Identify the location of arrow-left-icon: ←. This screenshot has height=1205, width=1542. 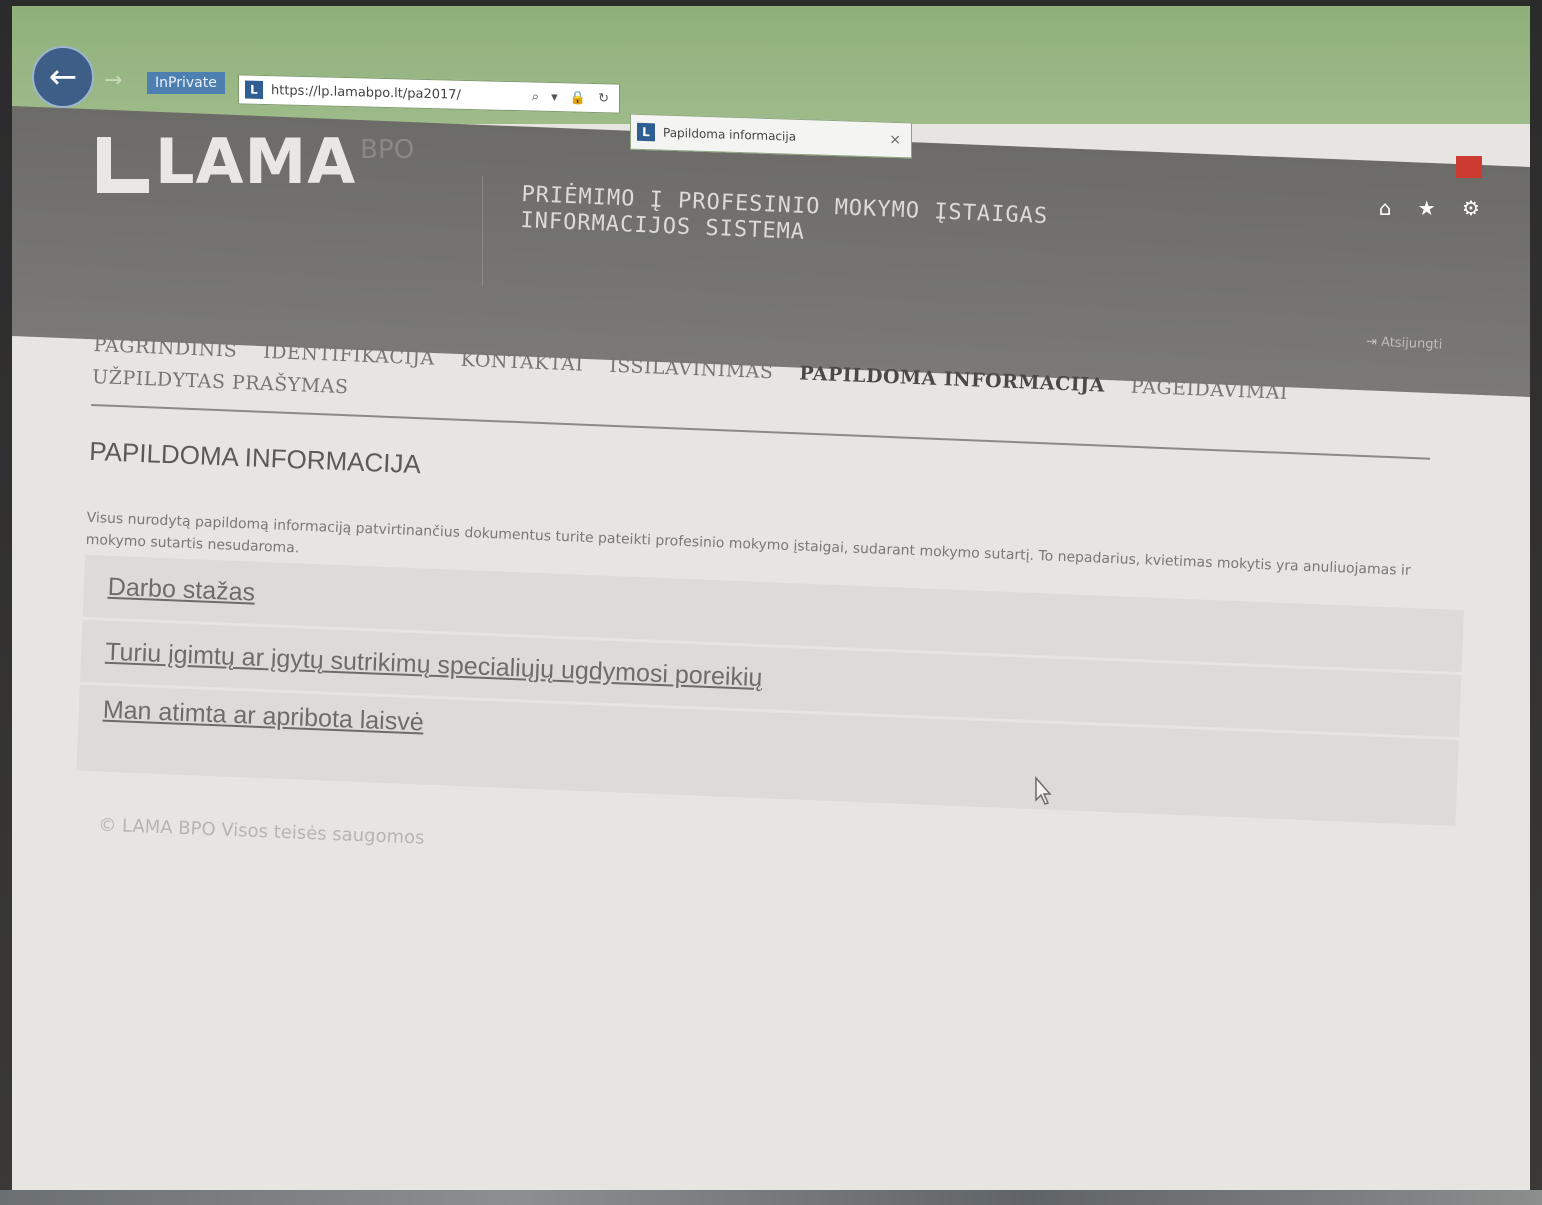
(63, 77).